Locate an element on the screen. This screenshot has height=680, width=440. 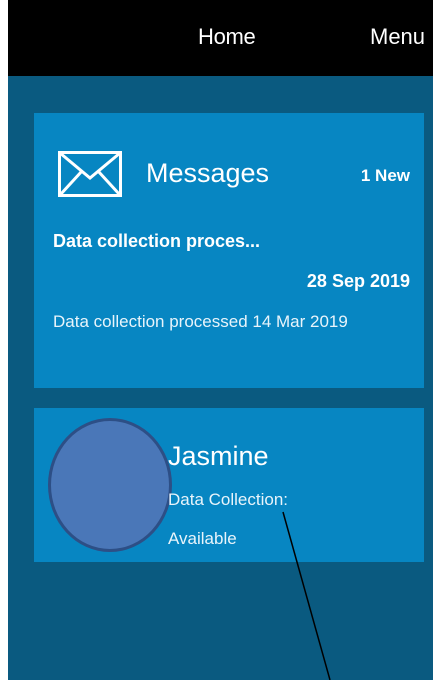
previous-message-item: Data collection processed 14 Mar 2019 is located at coordinates (233, 322).